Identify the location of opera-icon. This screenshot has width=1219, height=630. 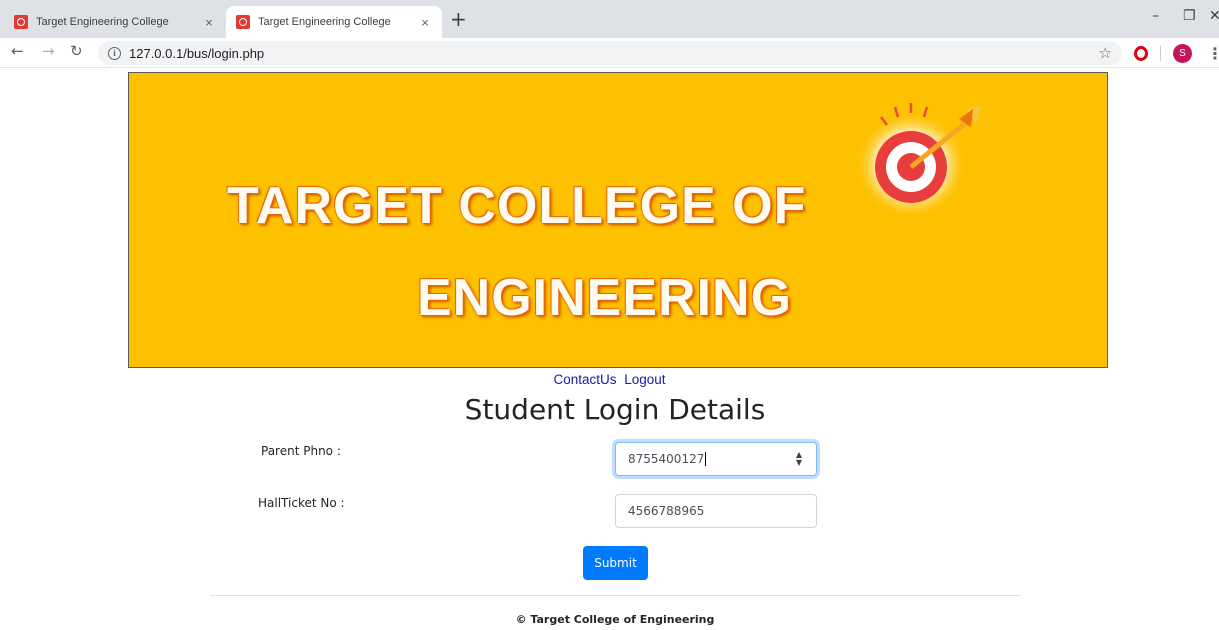
(1141, 53).